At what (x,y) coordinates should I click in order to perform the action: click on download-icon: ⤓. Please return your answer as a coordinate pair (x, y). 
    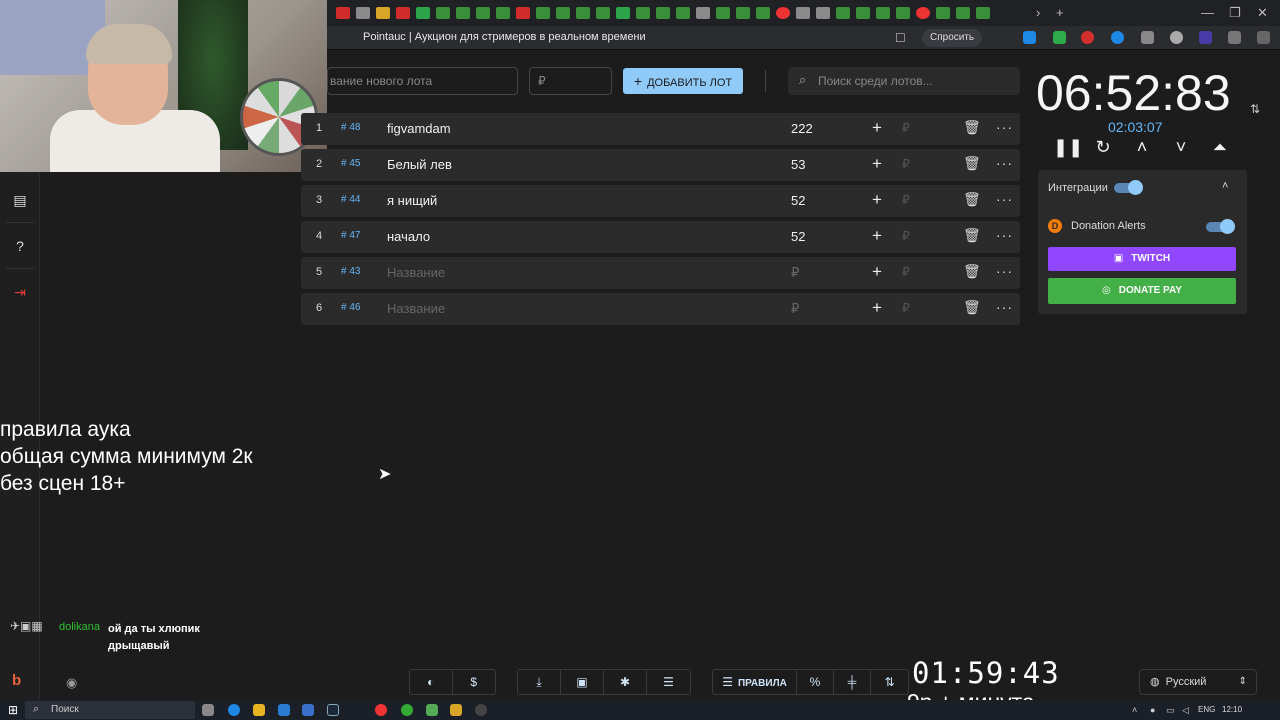
    Looking at the image, I should click on (539, 682).